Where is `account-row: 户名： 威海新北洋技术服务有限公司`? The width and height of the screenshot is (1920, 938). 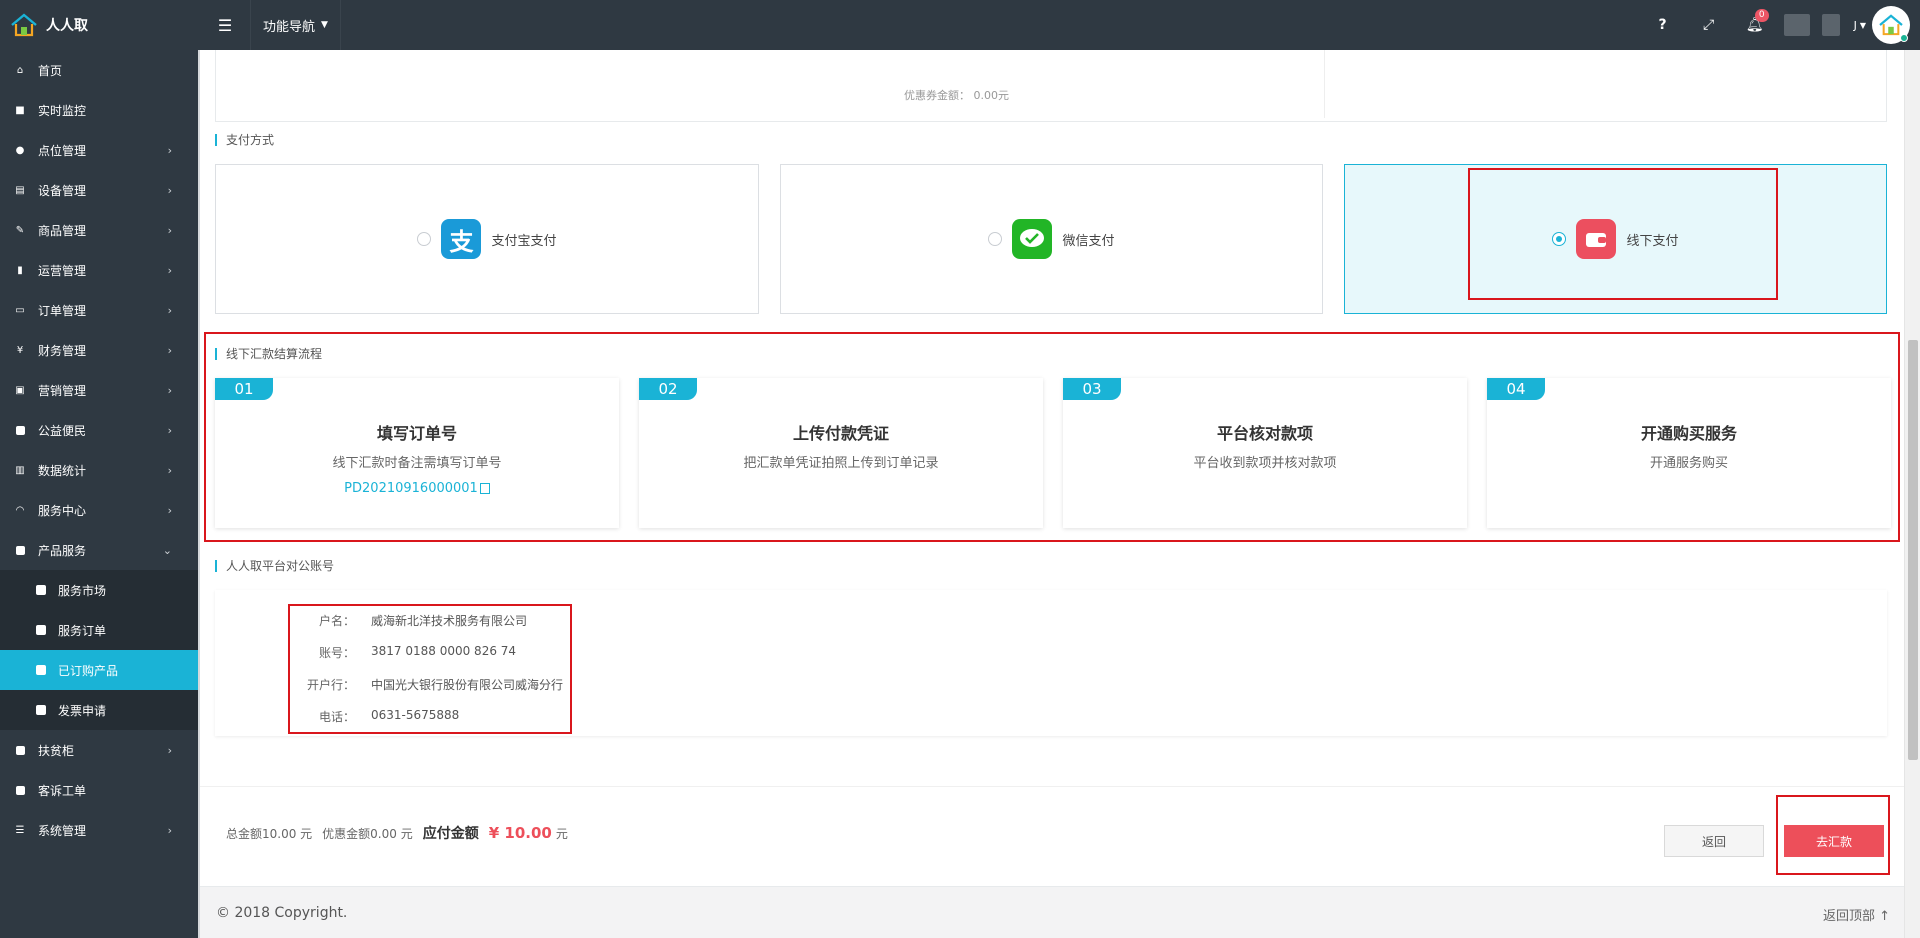 account-row: 户名： 威海新北洋技术服务有限公司 is located at coordinates (441, 620).